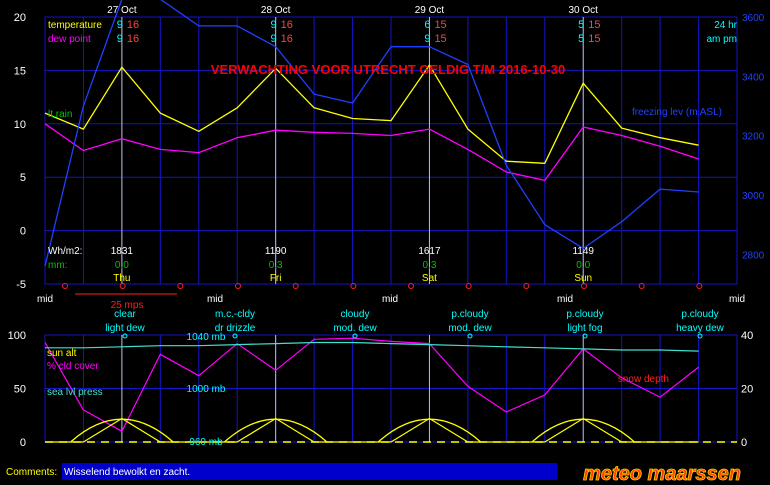 The width and height of the screenshot is (770, 485). I want to click on y-left-tick-bottom: 50, so click(20, 390).